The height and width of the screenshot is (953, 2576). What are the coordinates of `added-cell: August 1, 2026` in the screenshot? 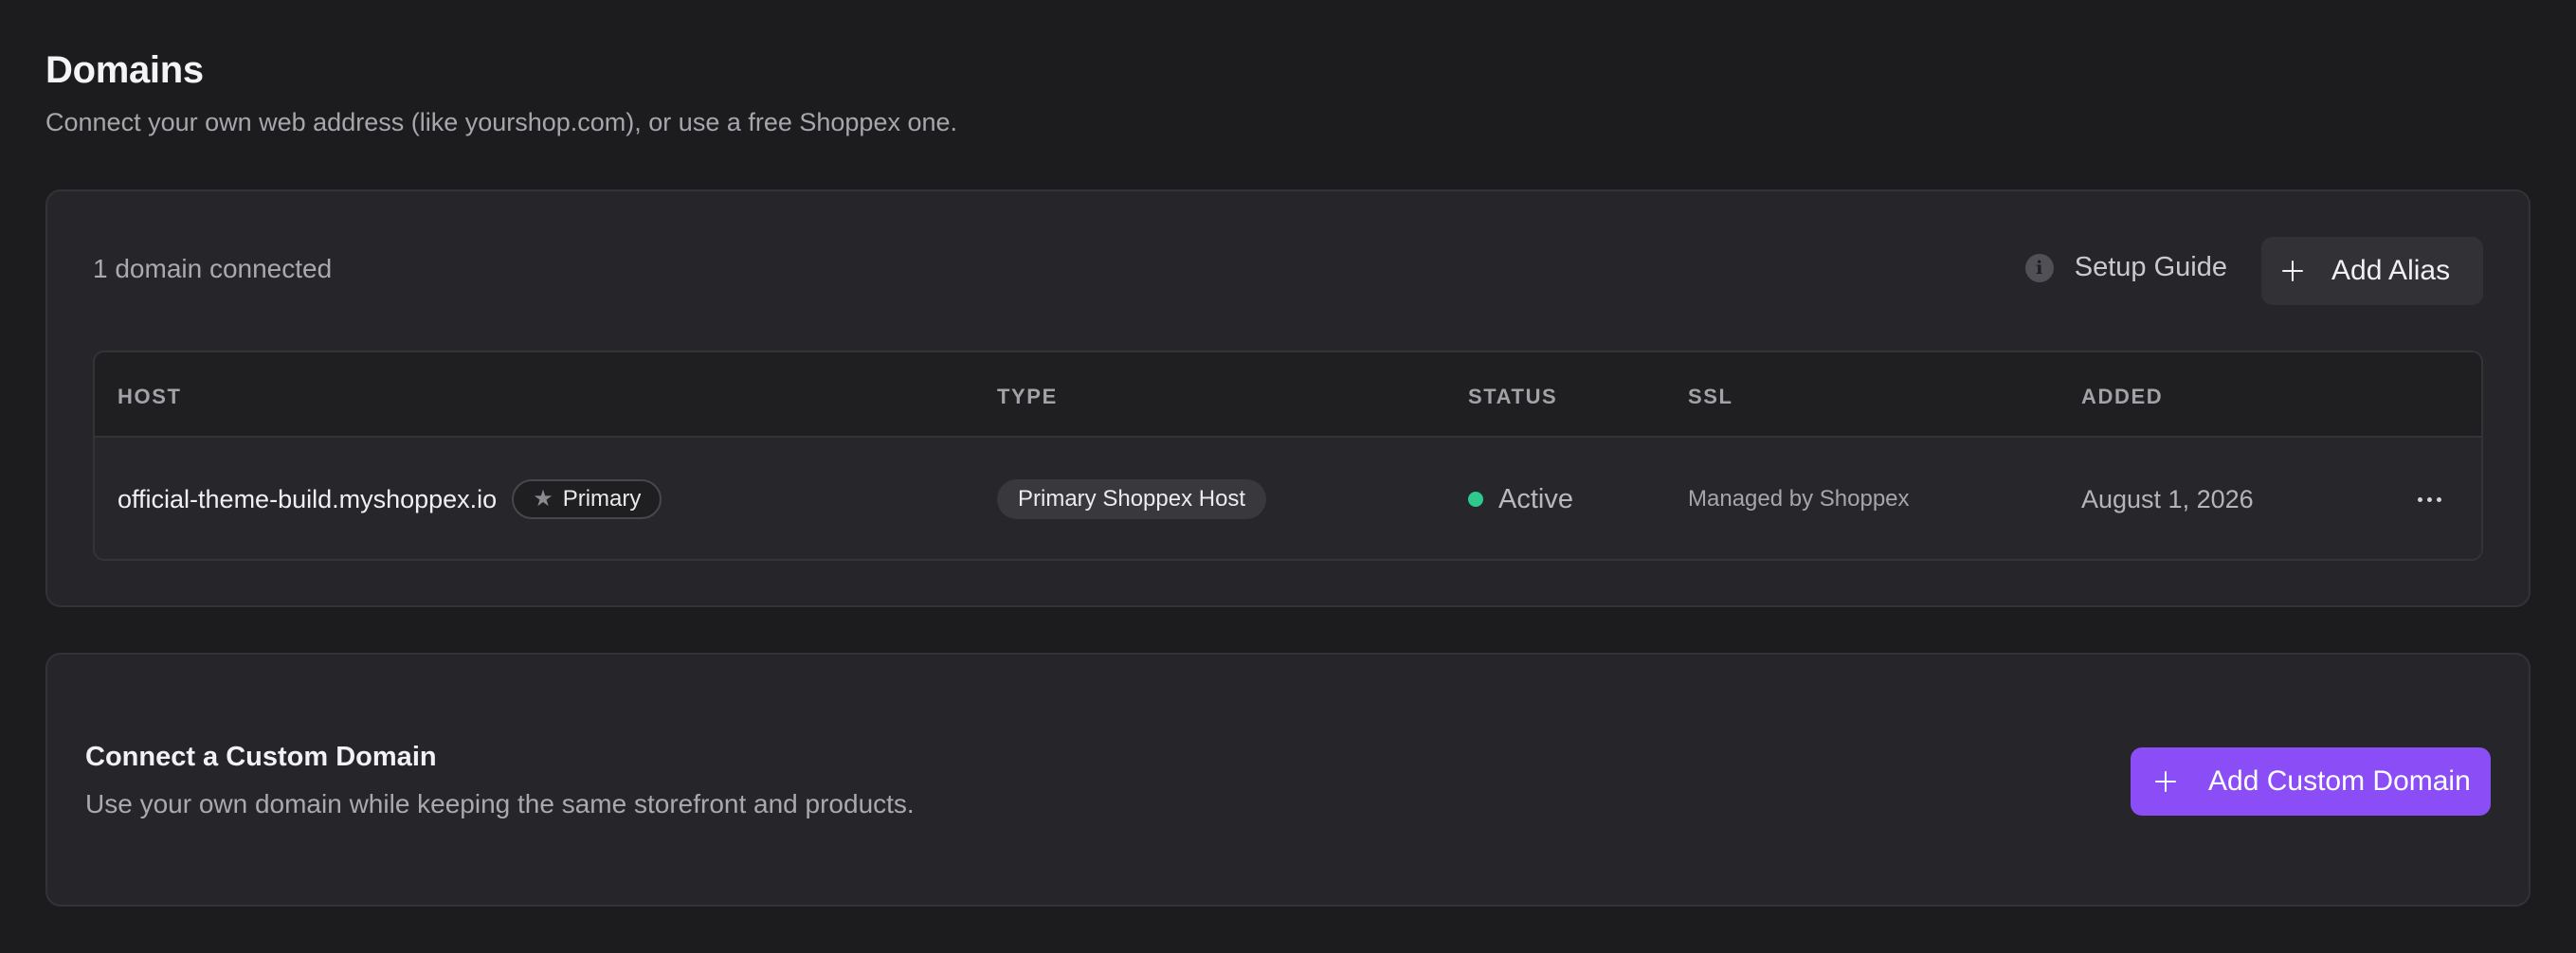 It's located at (2167, 498).